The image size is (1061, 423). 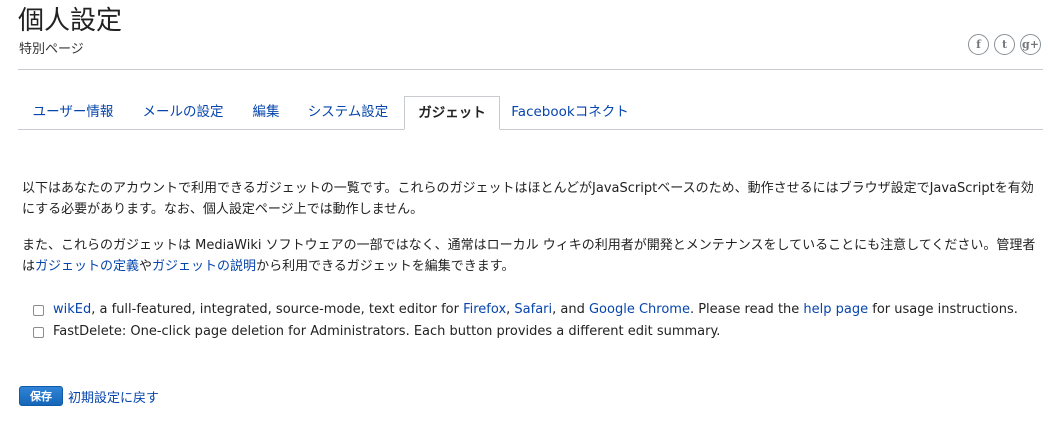 I want to click on page-subtitle: 特別ページ, so click(x=51, y=49).